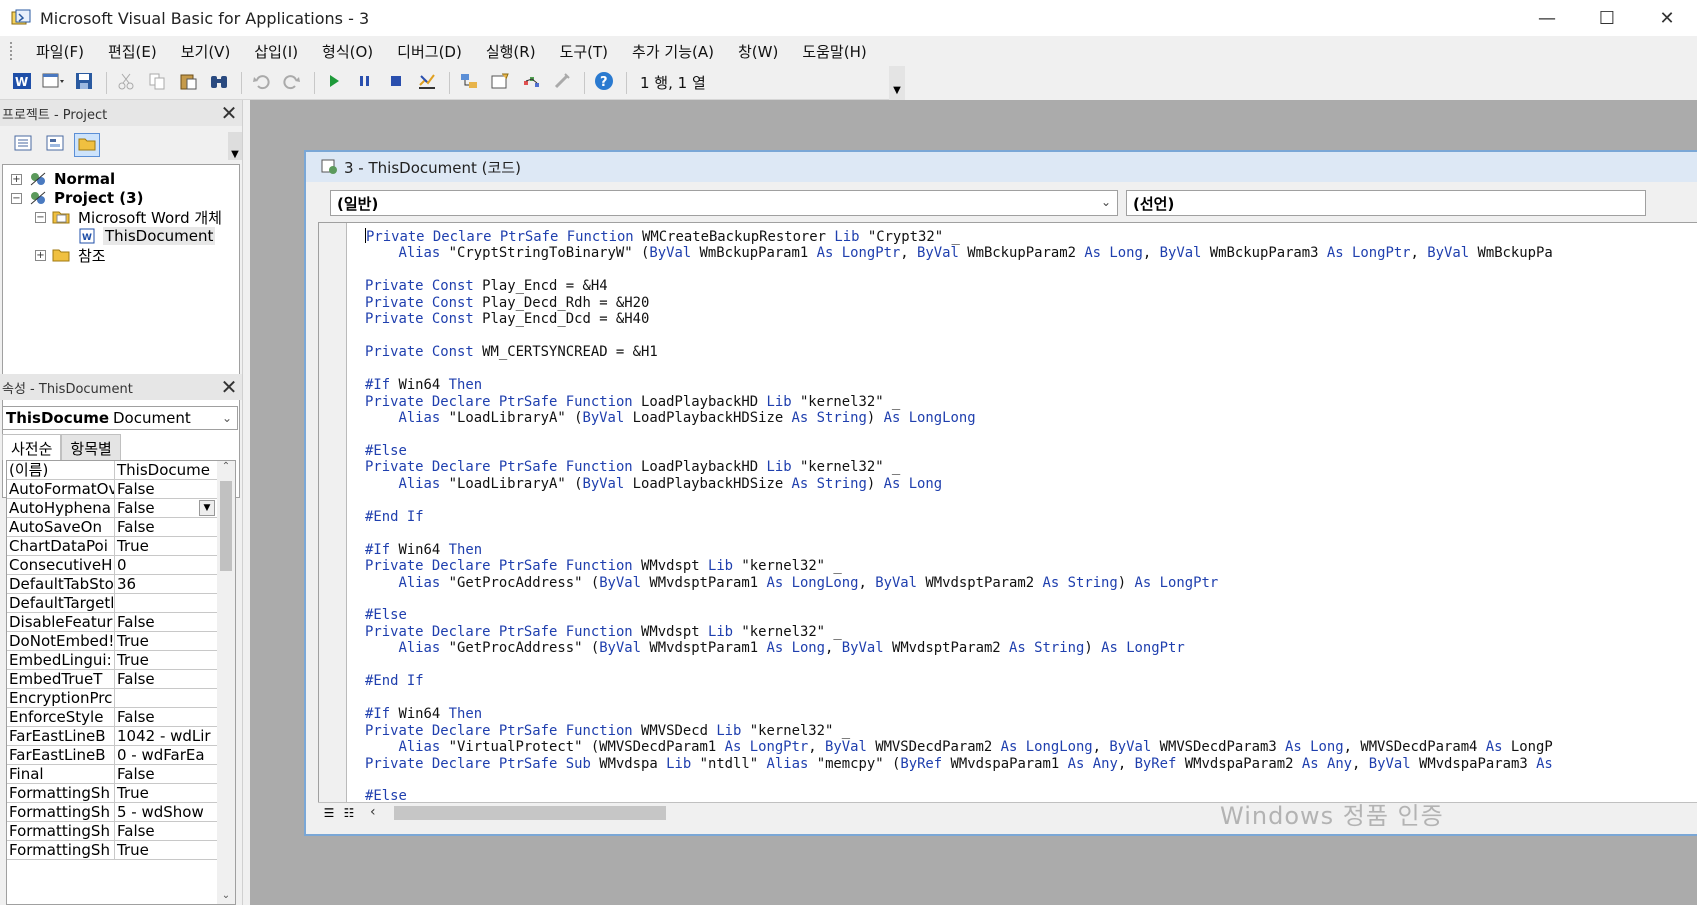  Describe the element at coordinates (229, 387) in the screenshot. I see `properties-pane-close-button: ✕` at that location.